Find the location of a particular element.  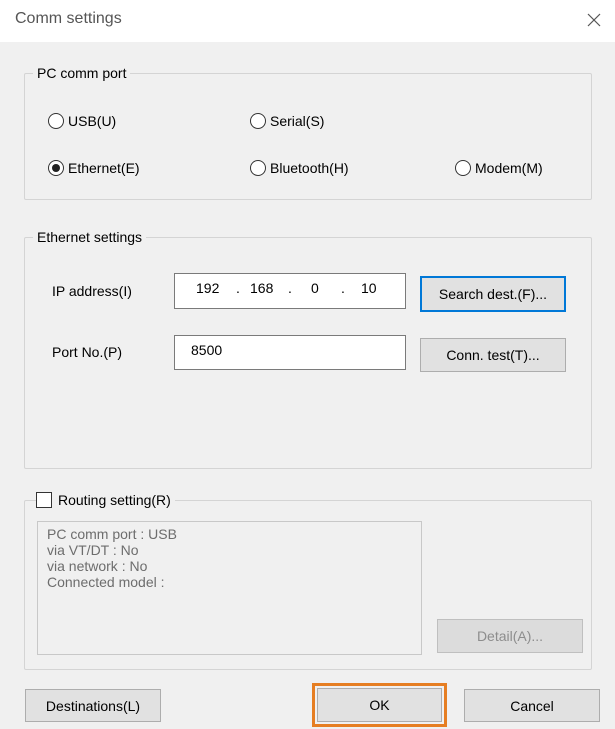

ip-octet-3: 0 is located at coordinates (315, 288).